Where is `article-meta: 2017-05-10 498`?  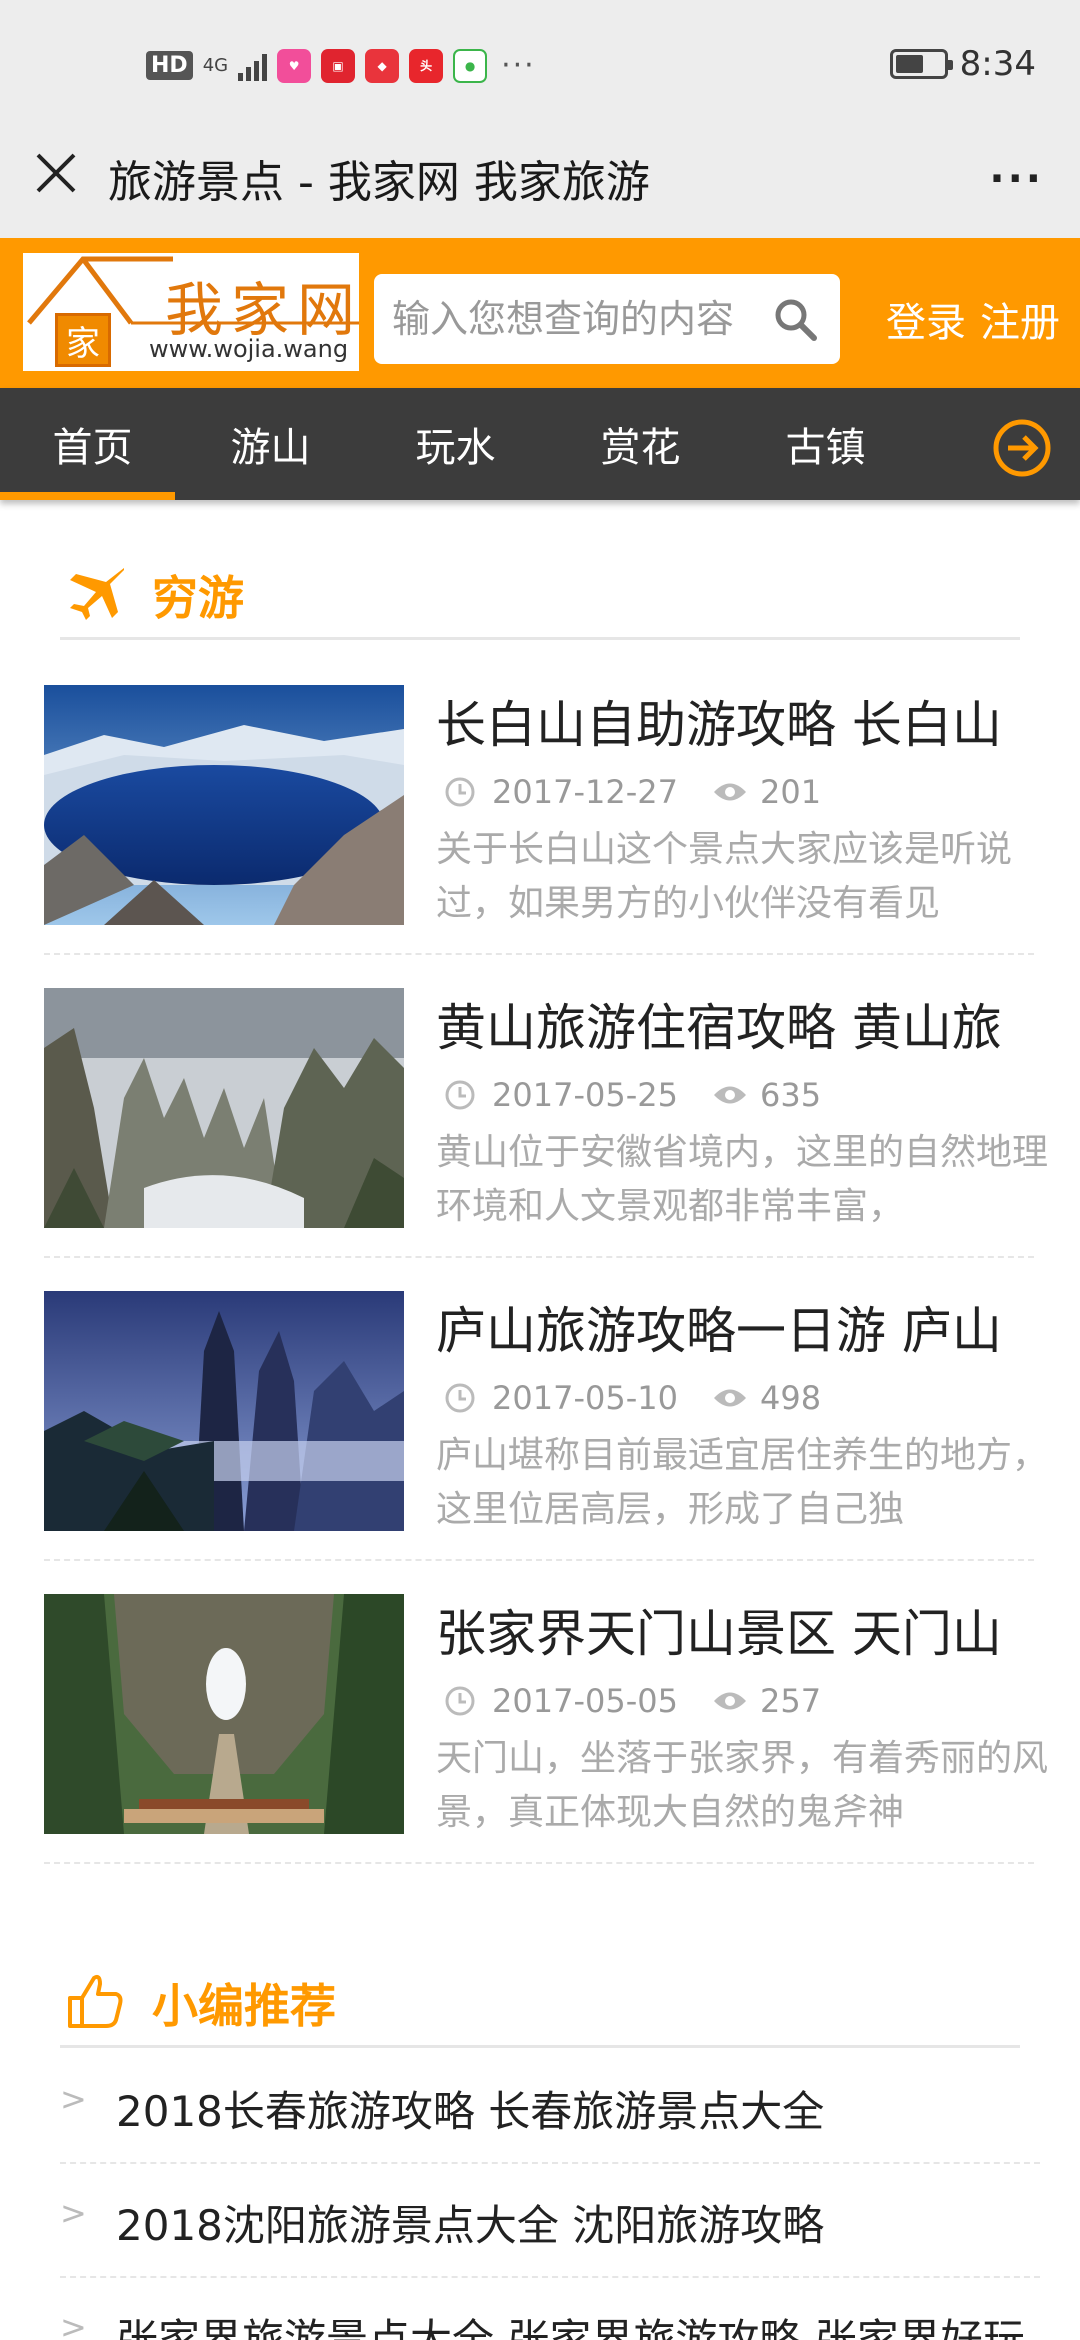 article-meta: 2017-05-10 498 is located at coordinates (632, 1398).